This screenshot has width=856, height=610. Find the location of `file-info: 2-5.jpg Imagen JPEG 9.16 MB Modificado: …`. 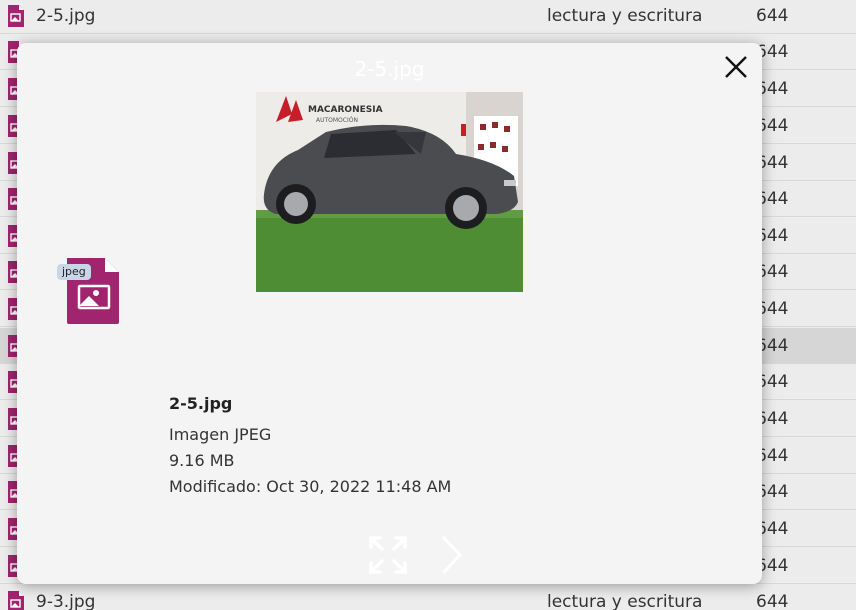

file-info: 2-5.jpg Imagen JPEG 9.16 MB Modificado: … is located at coordinates (310, 446).